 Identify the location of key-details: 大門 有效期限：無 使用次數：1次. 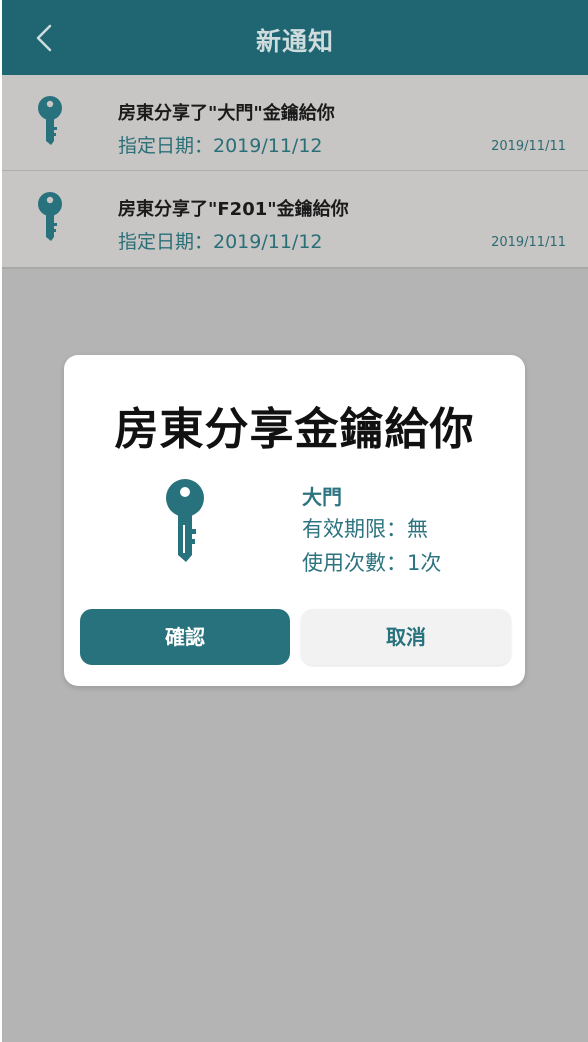
(371, 531).